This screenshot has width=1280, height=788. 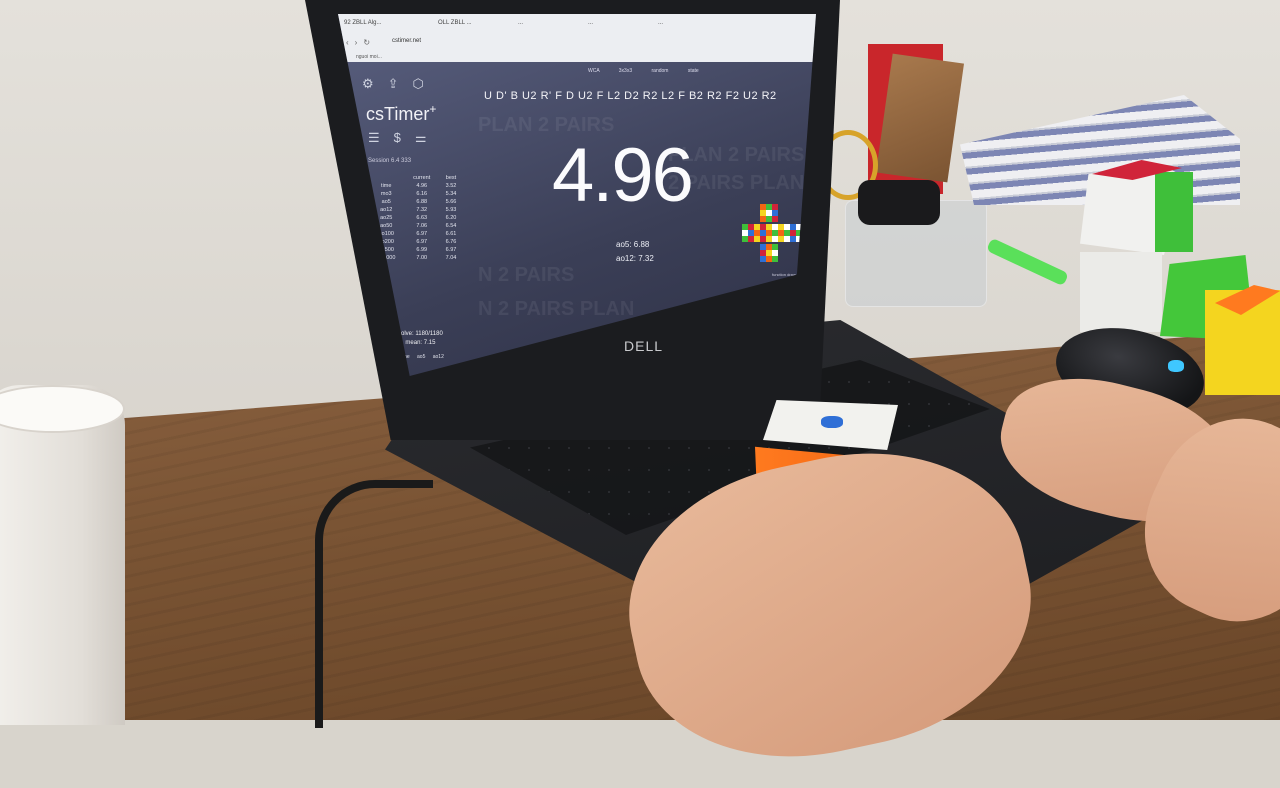 I want to click on cstimer-logo: csTimer+, so click(x=401, y=113).